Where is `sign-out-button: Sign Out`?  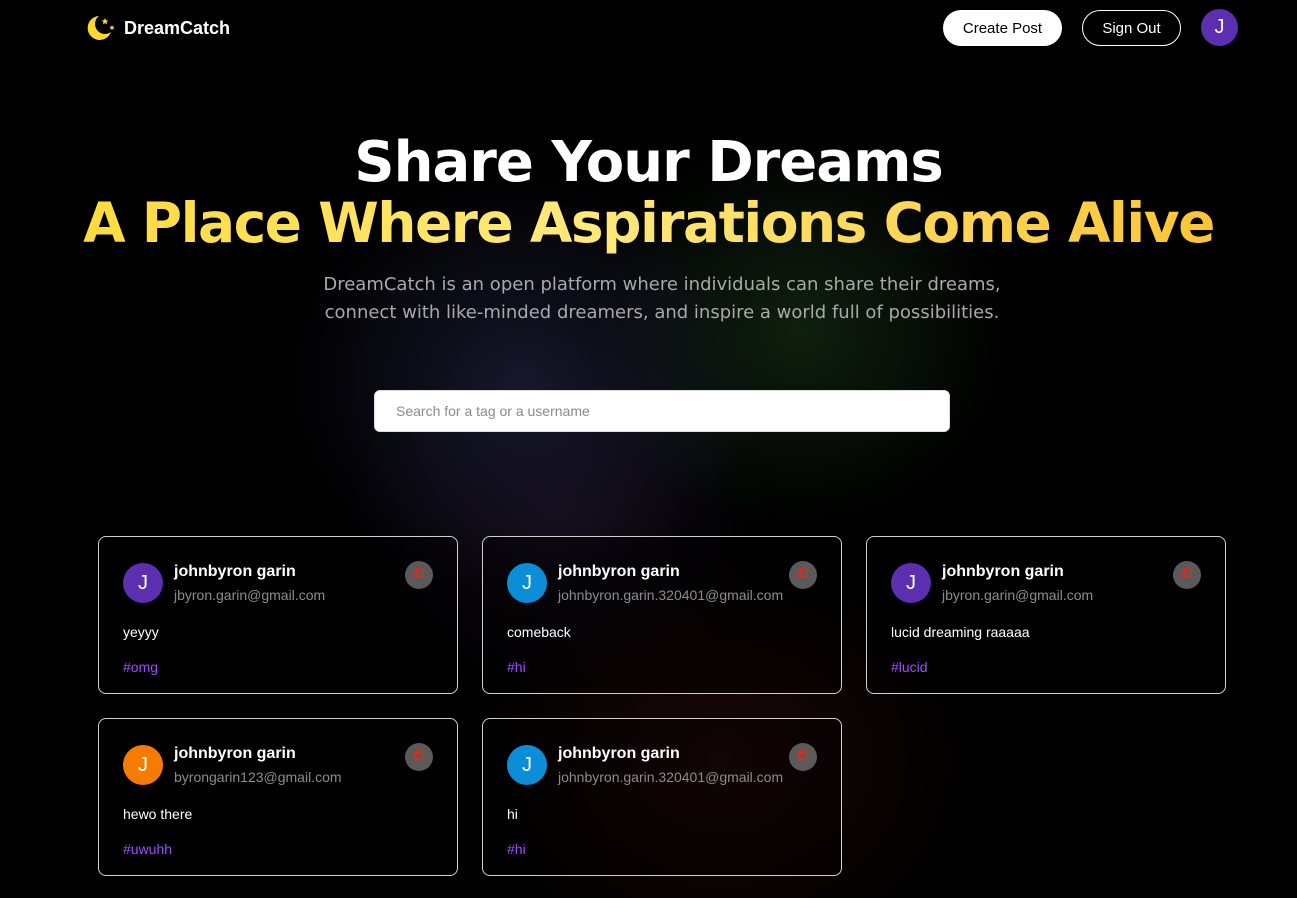 sign-out-button: Sign Out is located at coordinates (1131, 28).